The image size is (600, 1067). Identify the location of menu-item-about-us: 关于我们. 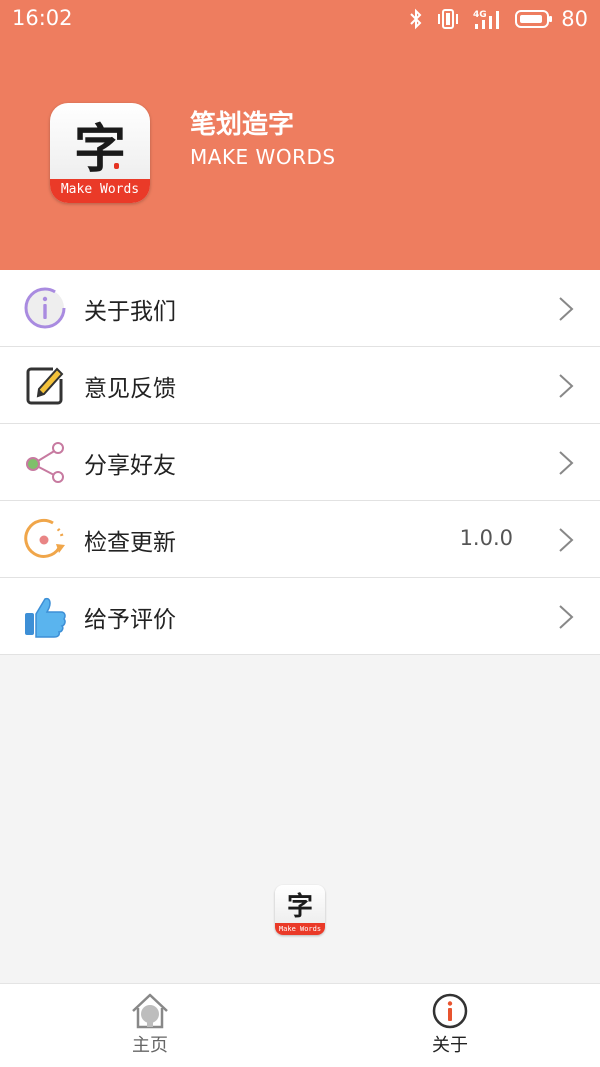
(300, 308).